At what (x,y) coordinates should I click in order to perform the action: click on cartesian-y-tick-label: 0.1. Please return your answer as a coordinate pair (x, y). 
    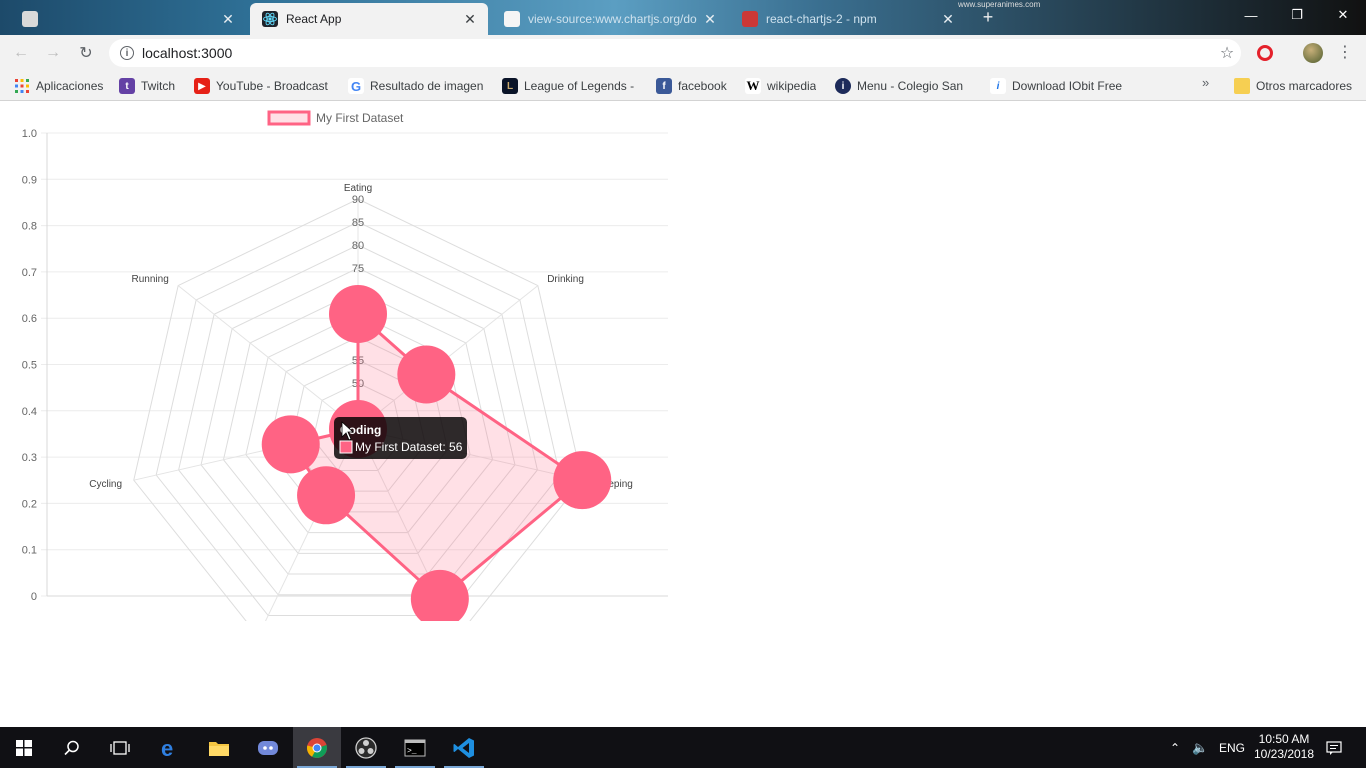
    Looking at the image, I should click on (29, 551).